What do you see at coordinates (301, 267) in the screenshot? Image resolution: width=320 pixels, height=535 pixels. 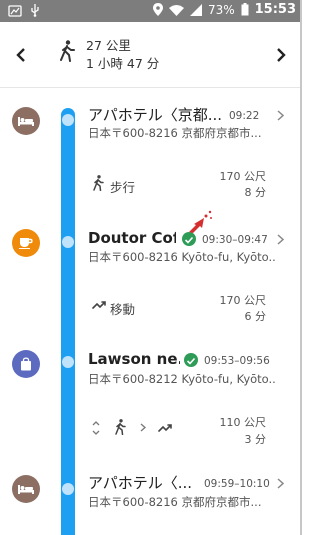 I see `screen-edge` at bounding box center [301, 267].